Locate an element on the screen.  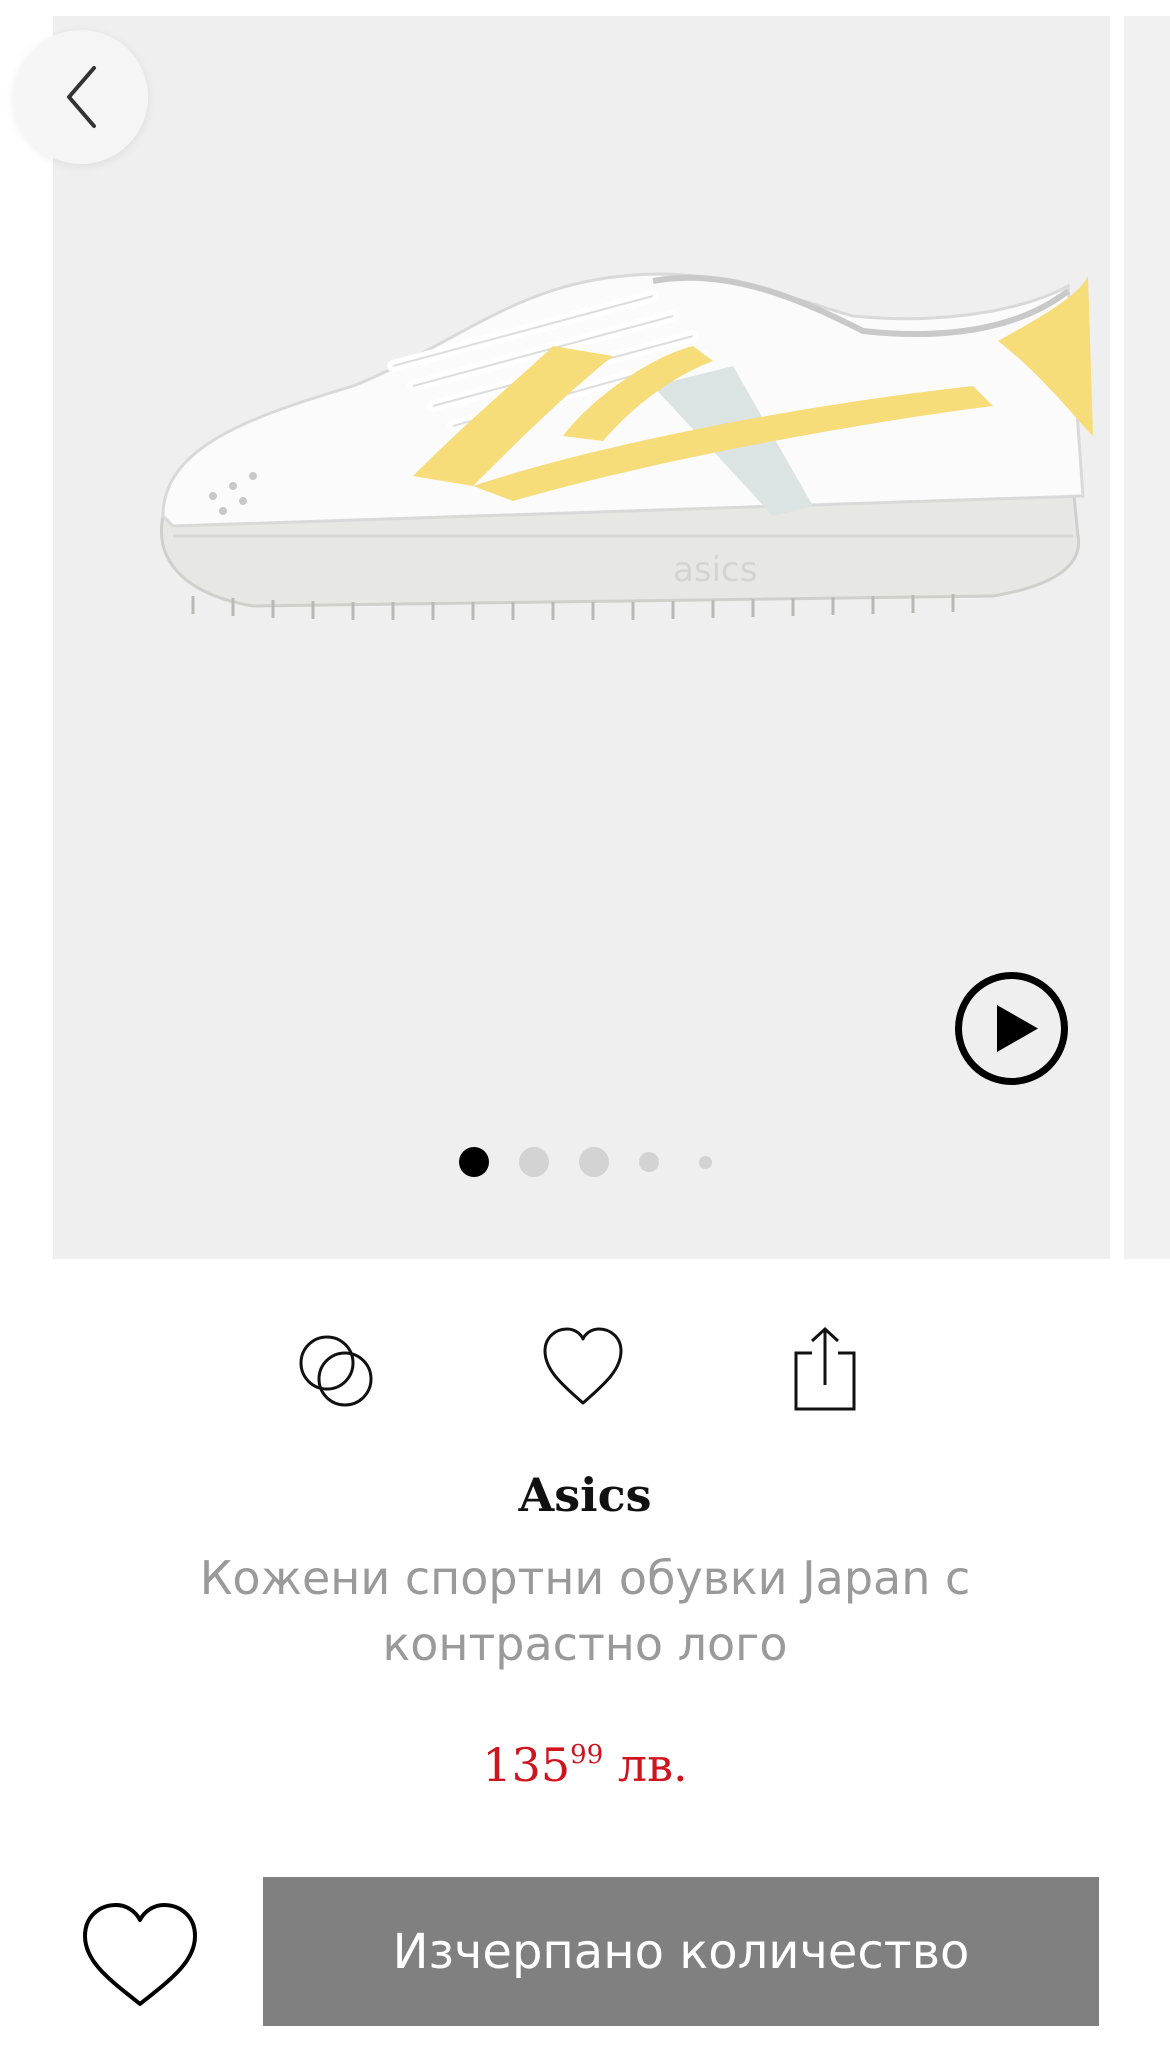
out-of-stock-button: Изчерпано количество is located at coordinates (681, 1951).